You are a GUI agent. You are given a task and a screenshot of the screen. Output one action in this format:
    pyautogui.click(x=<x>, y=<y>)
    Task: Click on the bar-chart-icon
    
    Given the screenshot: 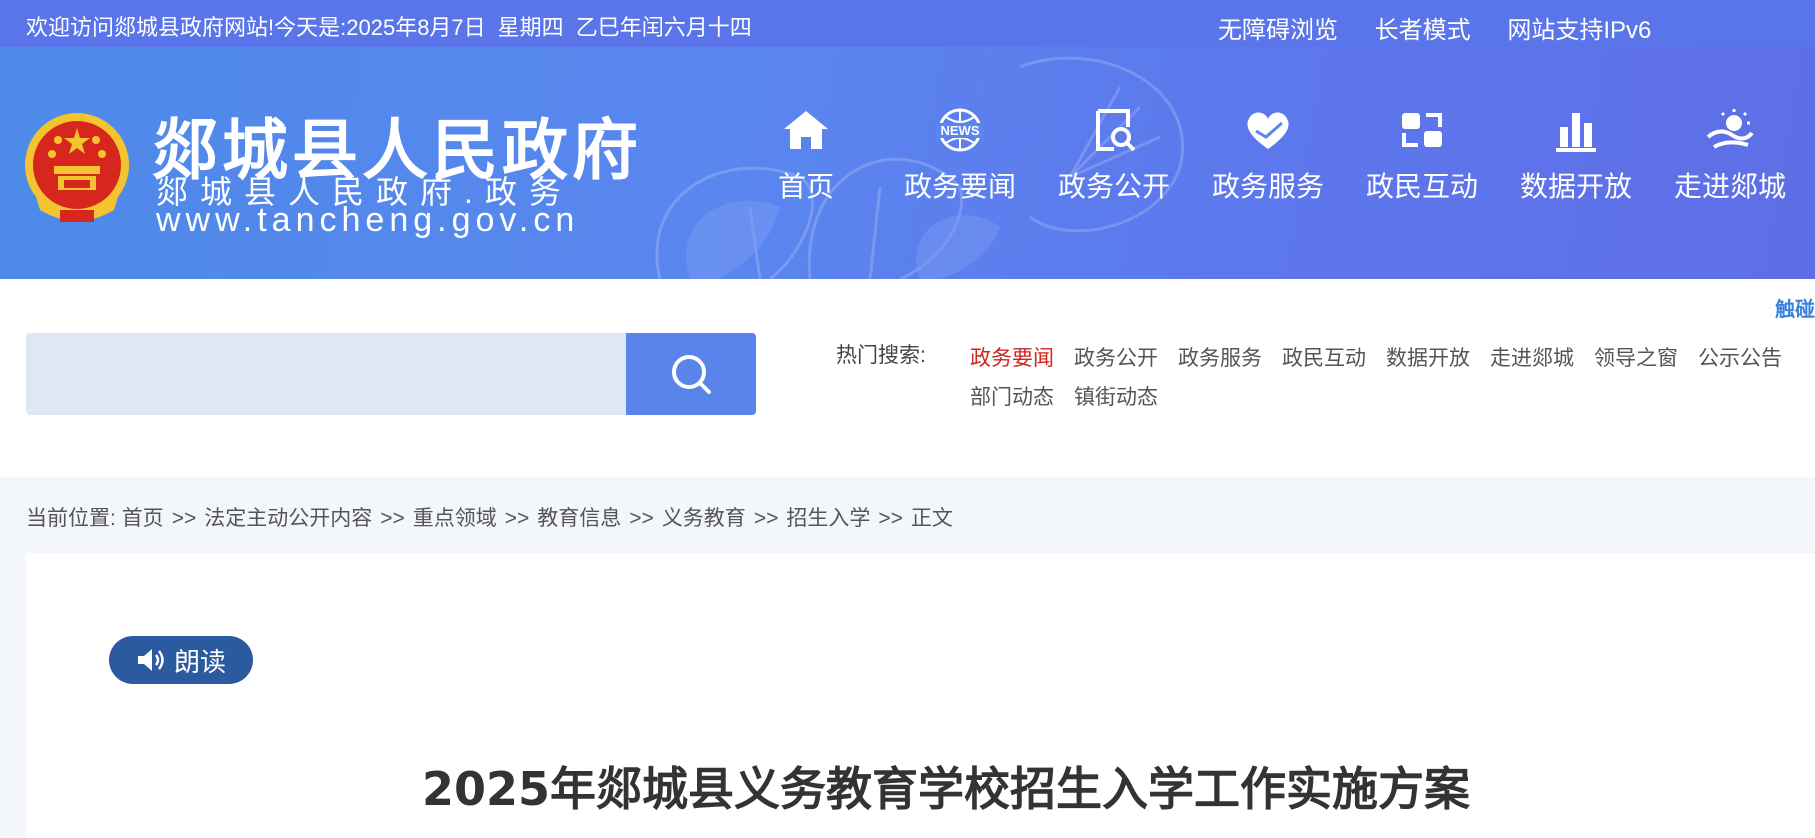 What is the action you would take?
    pyautogui.click(x=1576, y=132)
    